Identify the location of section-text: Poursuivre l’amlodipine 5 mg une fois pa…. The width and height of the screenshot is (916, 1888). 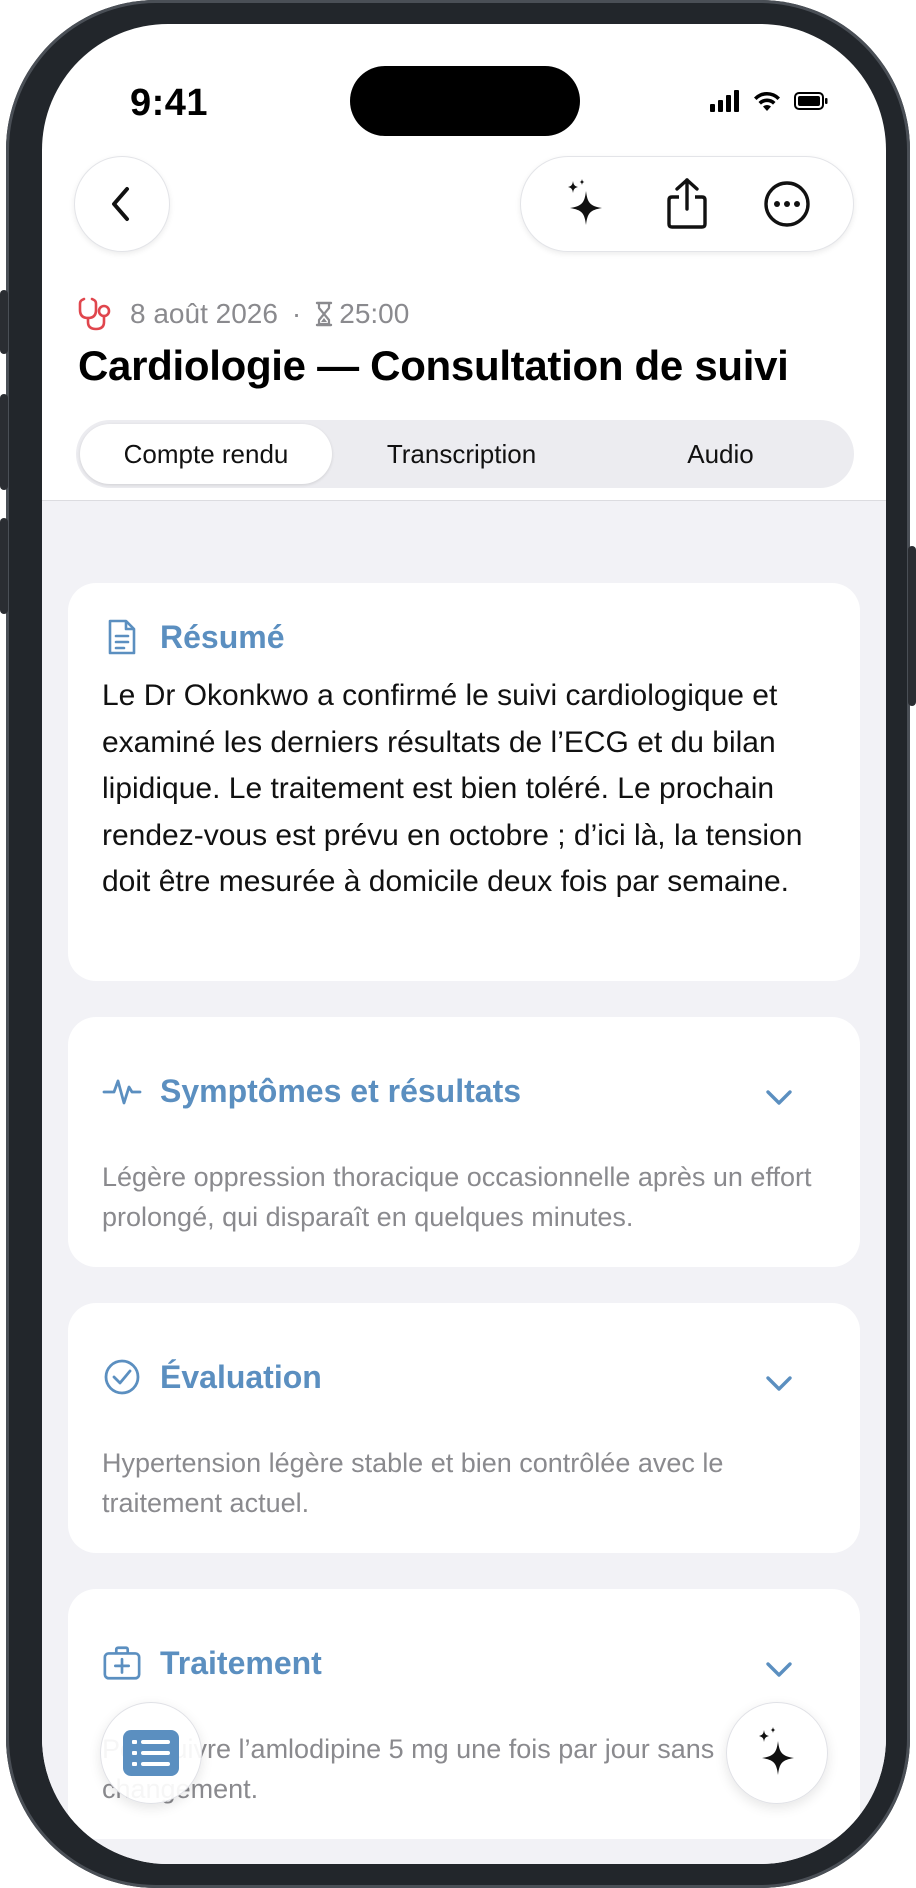
(408, 1769).